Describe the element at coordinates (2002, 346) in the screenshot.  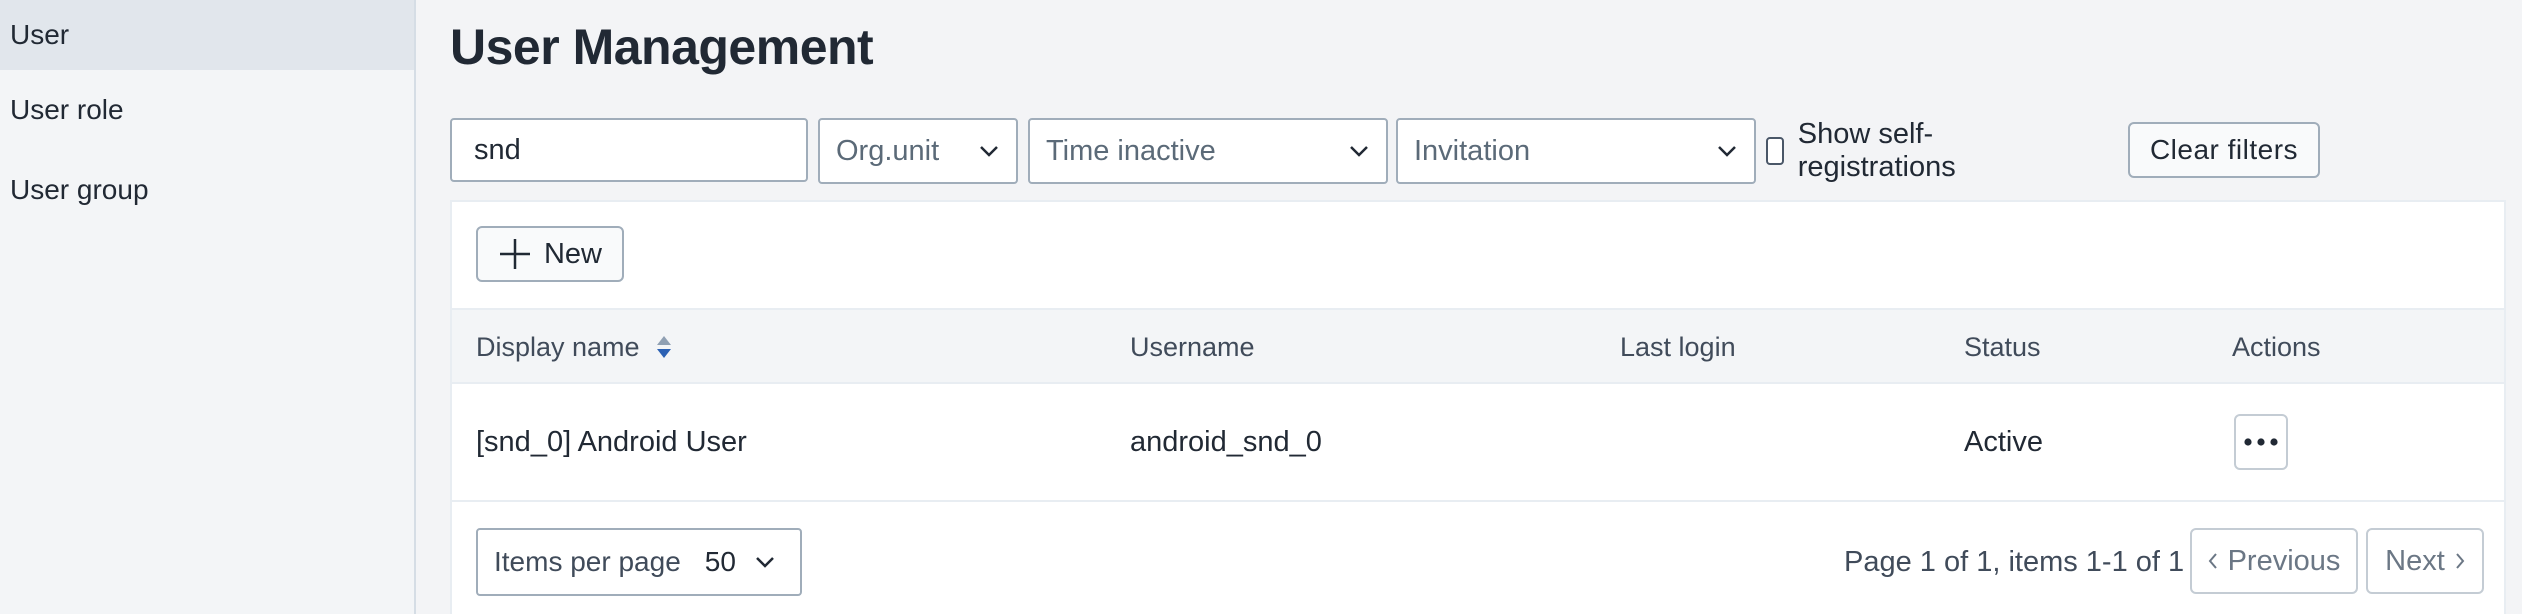
I see `column-header-status: Status` at that location.